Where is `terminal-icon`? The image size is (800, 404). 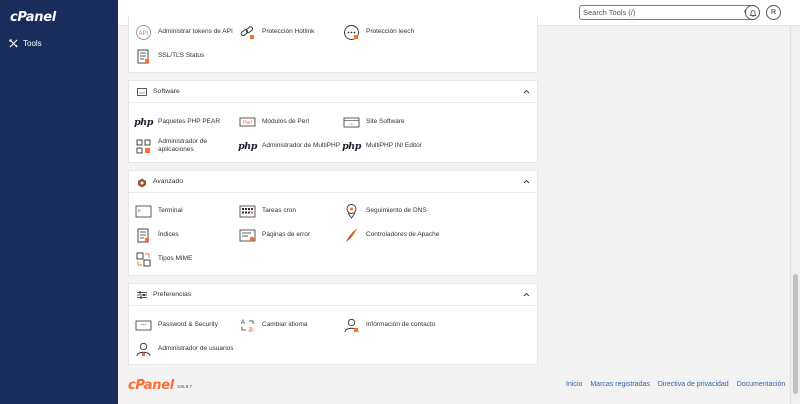 terminal-icon is located at coordinates (143, 211).